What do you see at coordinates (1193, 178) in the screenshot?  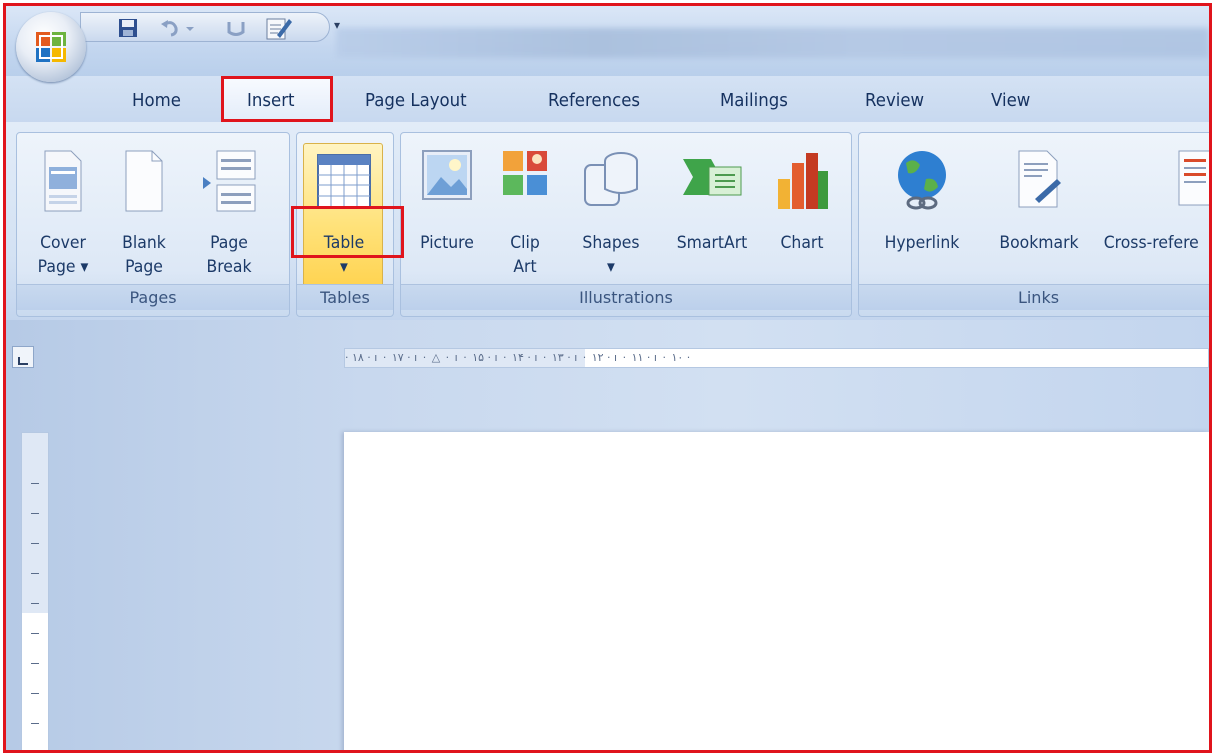 I see `cross-reference-icon` at bounding box center [1193, 178].